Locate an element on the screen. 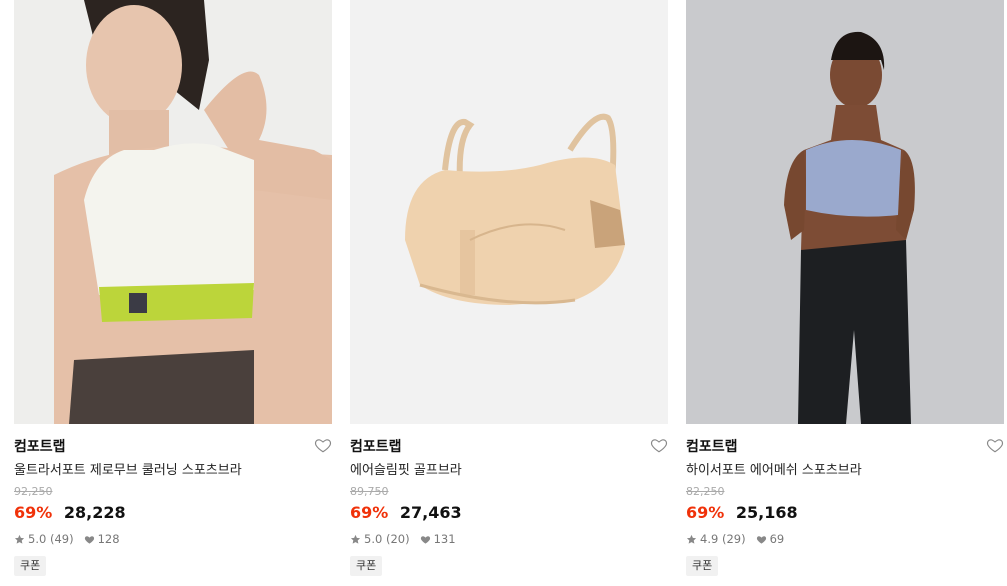 The height and width of the screenshot is (586, 1007). original-price: 82,250 is located at coordinates (705, 491).